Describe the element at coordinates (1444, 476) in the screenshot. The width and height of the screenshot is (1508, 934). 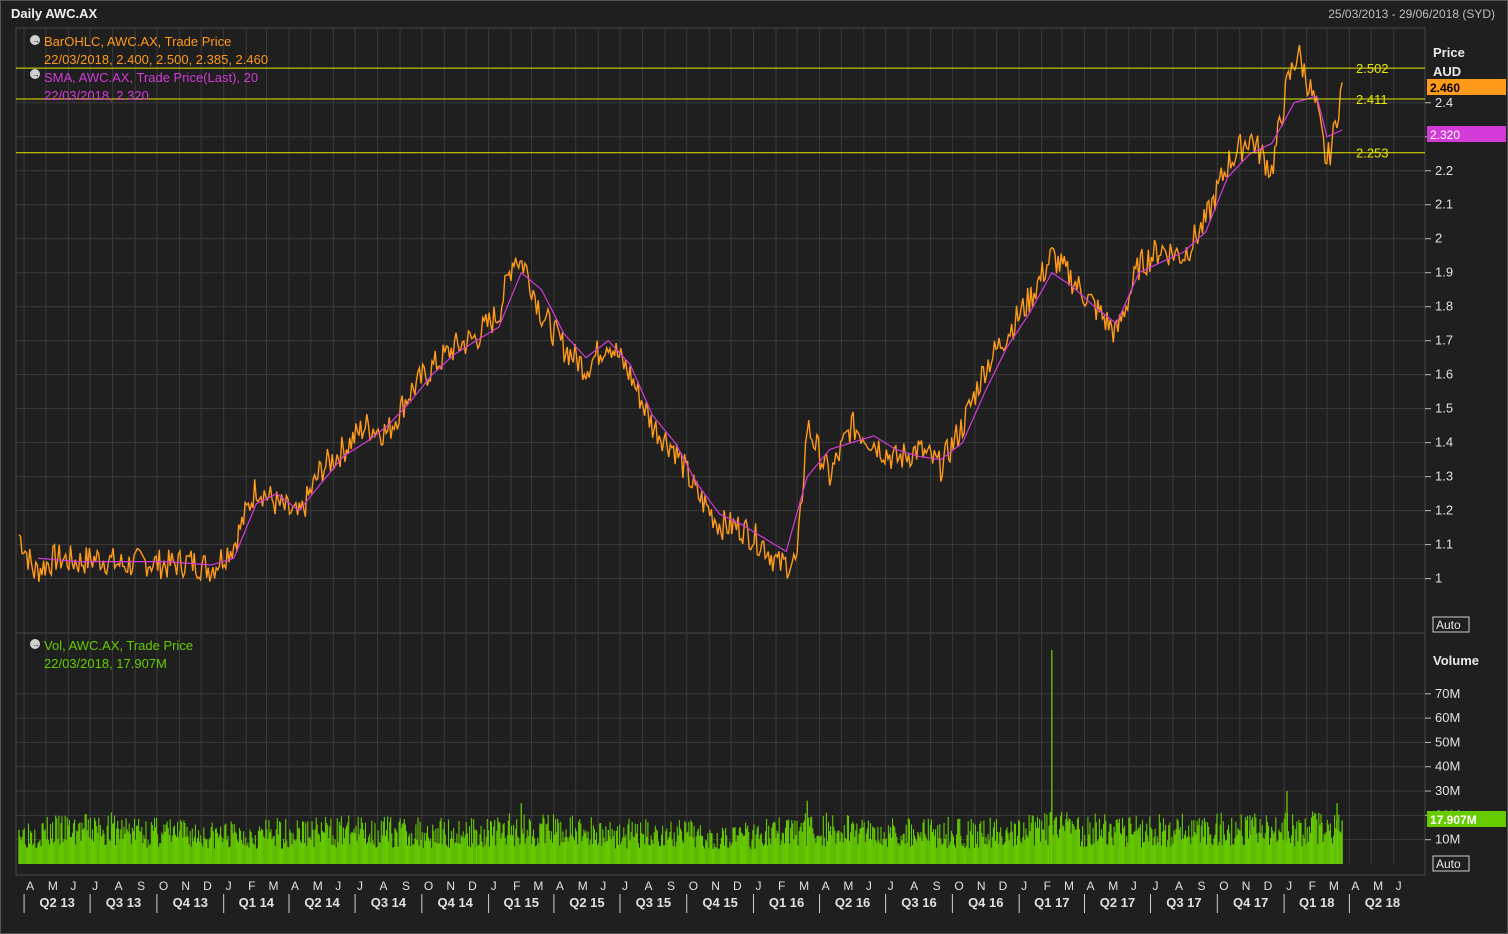
I see `price-tick-label: 1.3` at that location.